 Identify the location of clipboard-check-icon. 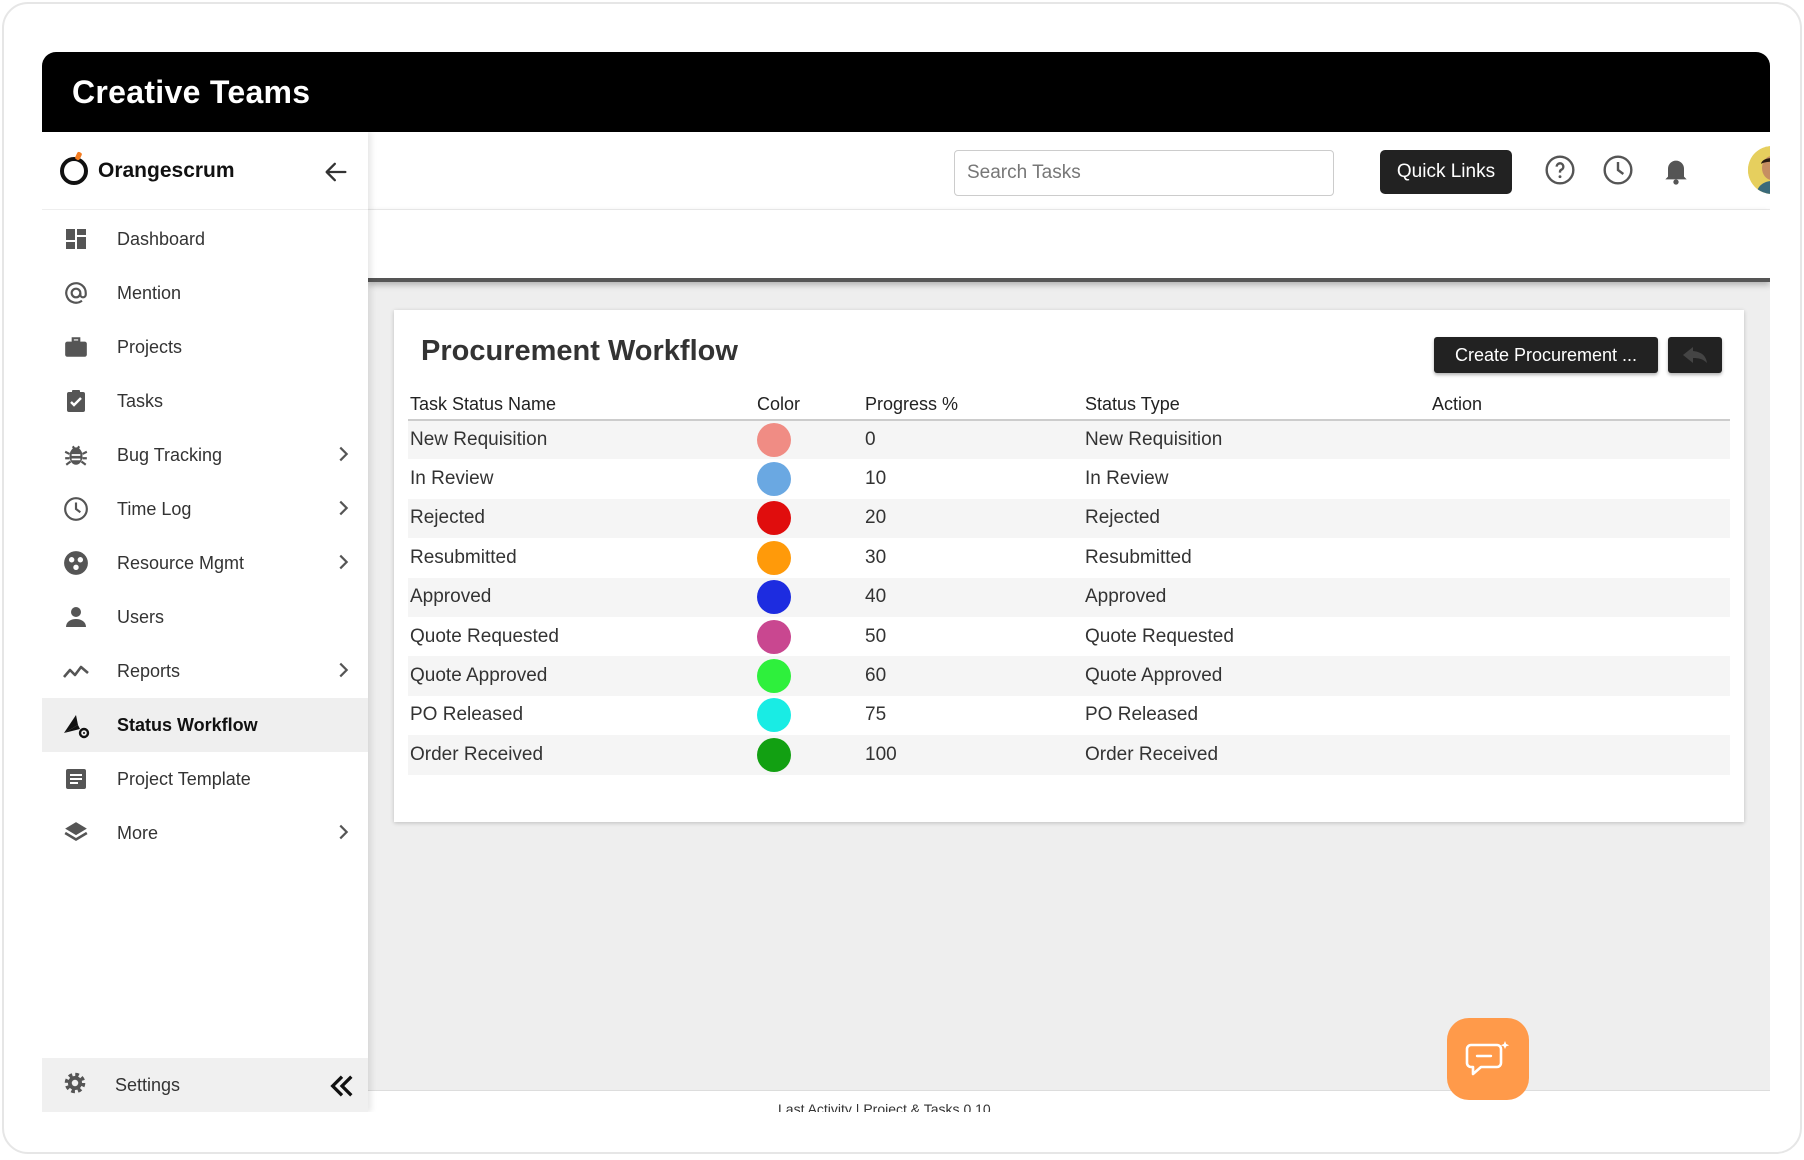
(76, 401).